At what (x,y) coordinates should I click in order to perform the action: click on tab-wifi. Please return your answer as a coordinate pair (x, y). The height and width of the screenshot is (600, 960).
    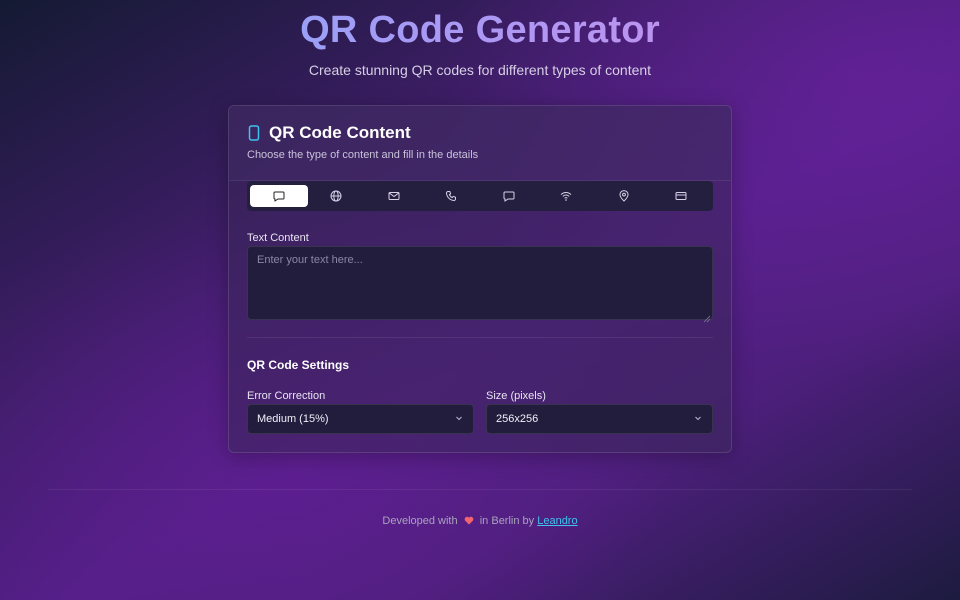
    Looking at the image, I should click on (567, 196).